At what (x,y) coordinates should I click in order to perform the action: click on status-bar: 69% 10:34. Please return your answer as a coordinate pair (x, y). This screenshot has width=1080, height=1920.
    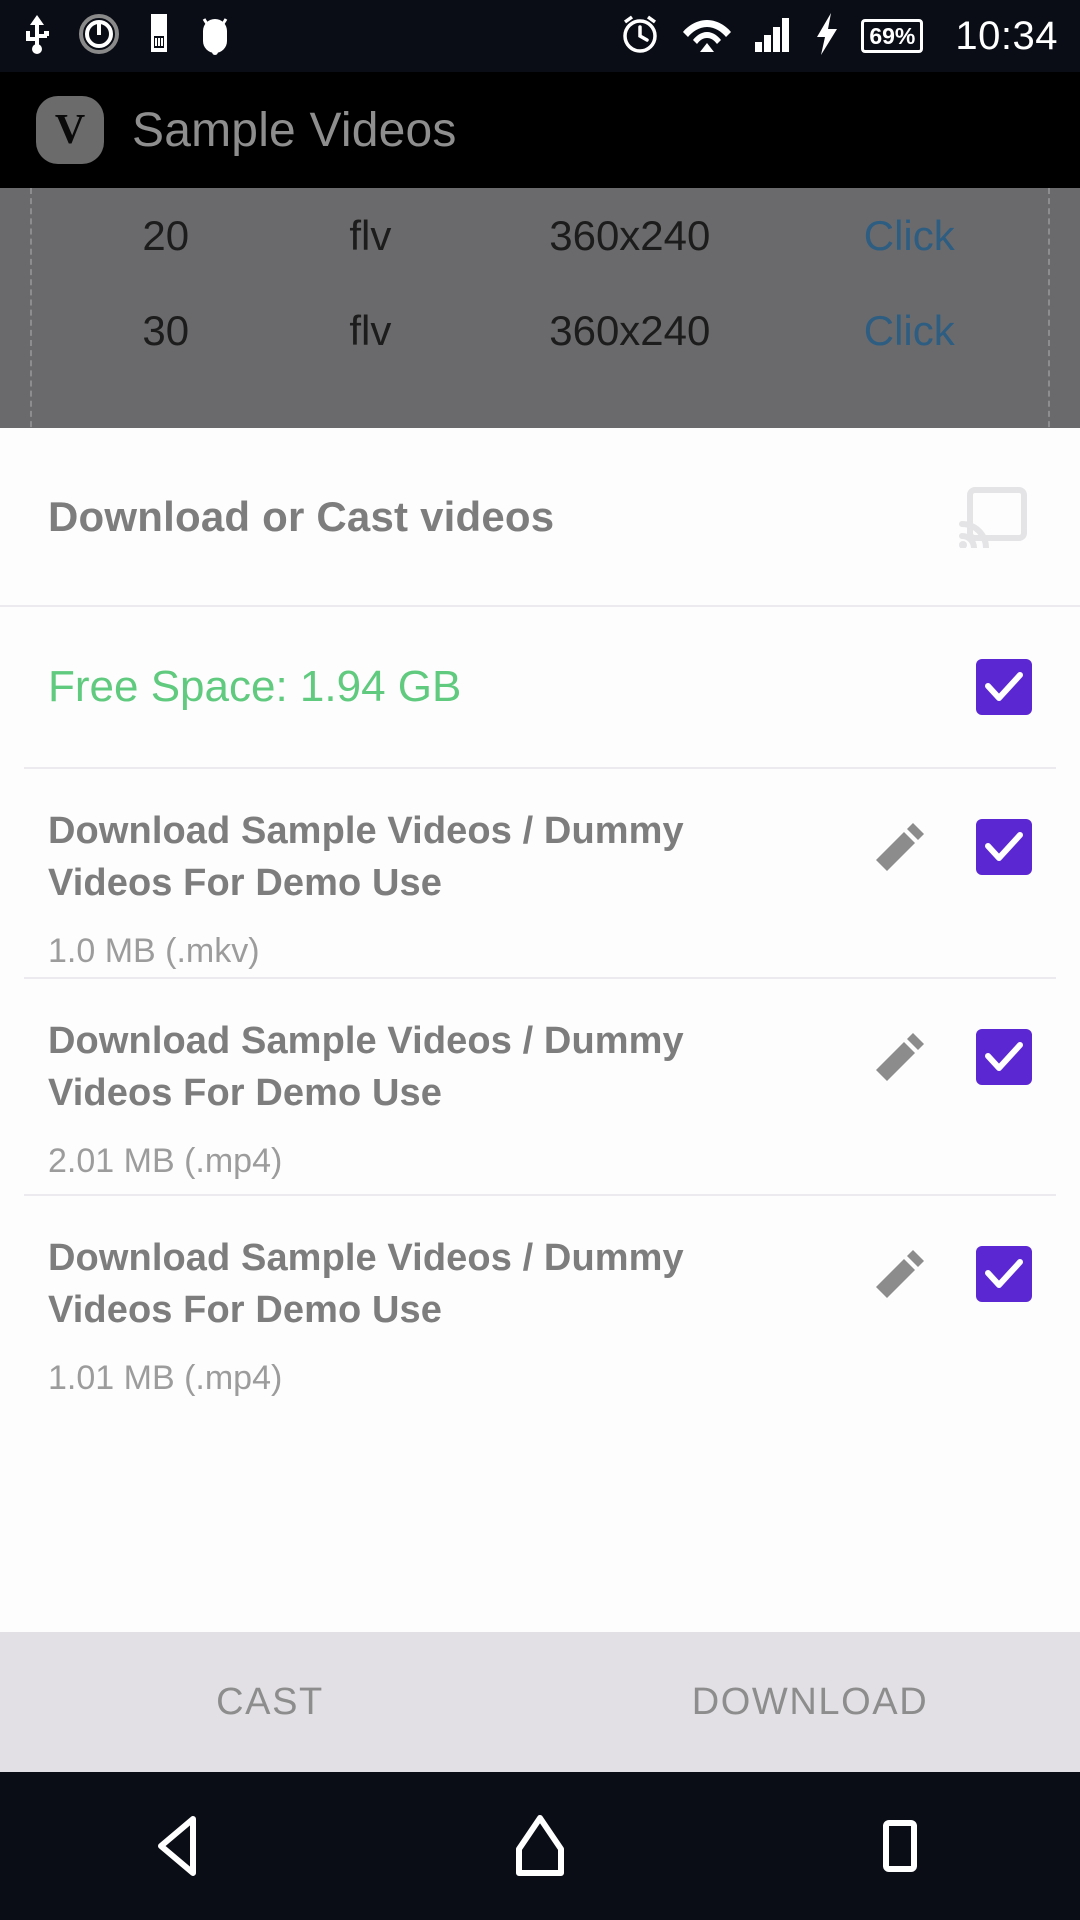
    Looking at the image, I should click on (540, 36).